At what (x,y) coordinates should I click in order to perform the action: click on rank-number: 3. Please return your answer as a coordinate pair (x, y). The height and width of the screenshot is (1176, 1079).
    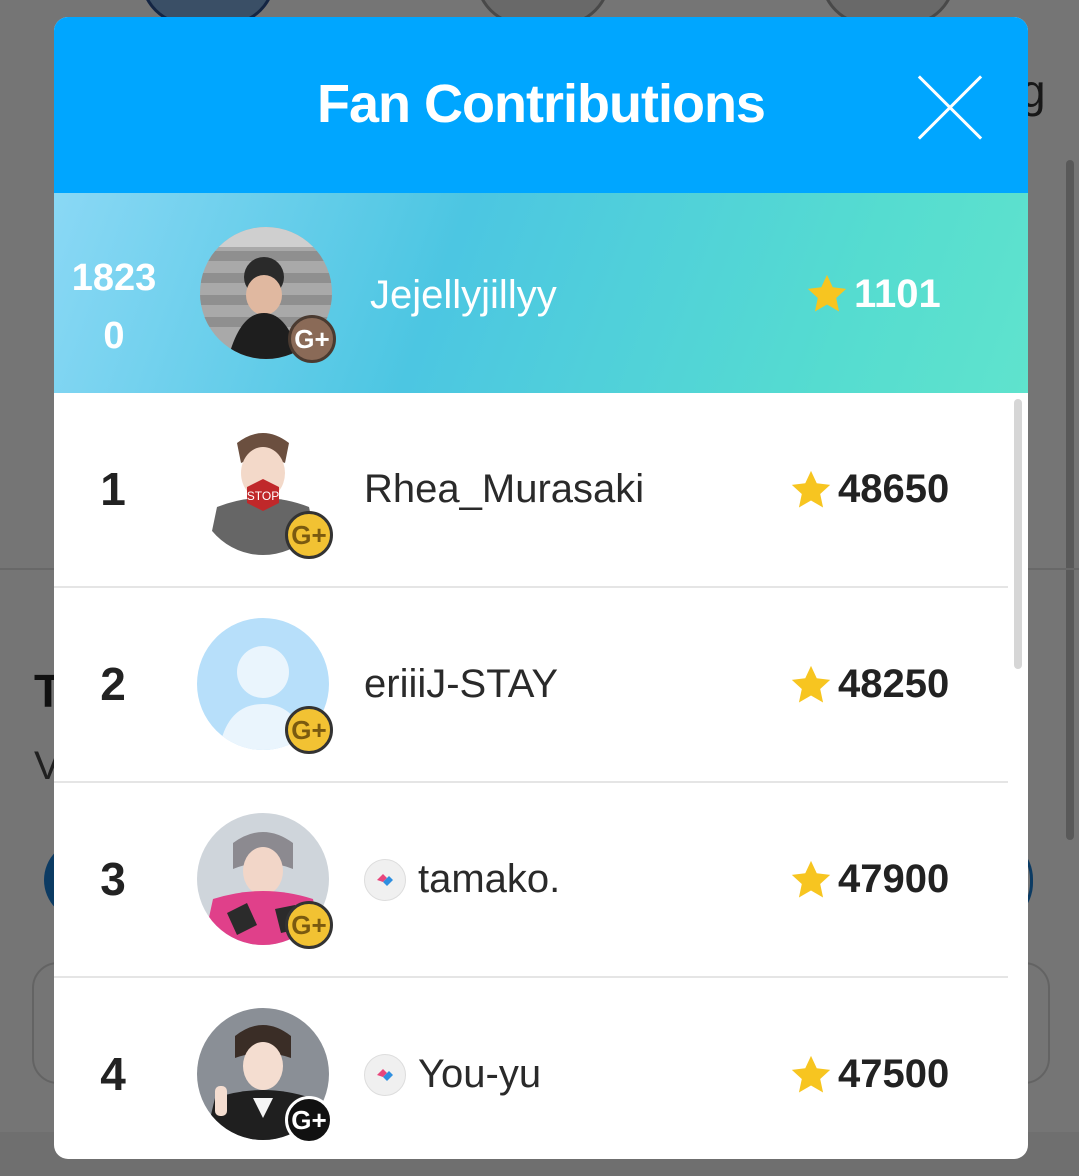
    Looking at the image, I should click on (113, 879).